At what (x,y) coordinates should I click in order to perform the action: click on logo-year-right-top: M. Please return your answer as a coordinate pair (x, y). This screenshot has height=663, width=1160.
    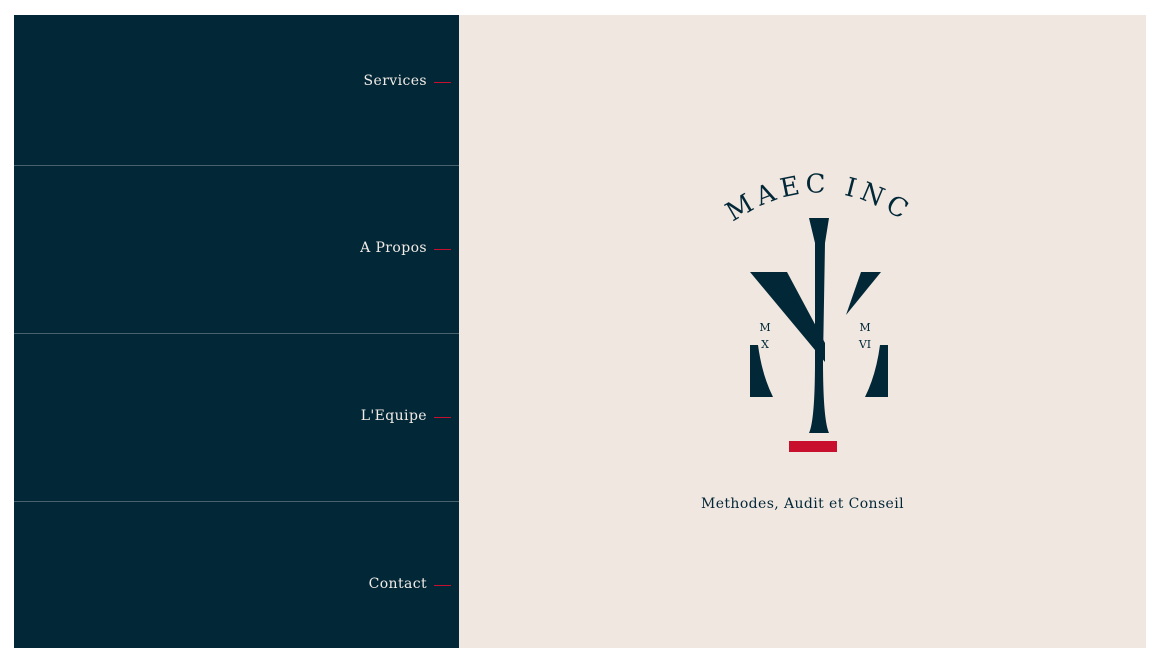
    Looking at the image, I should click on (864, 327).